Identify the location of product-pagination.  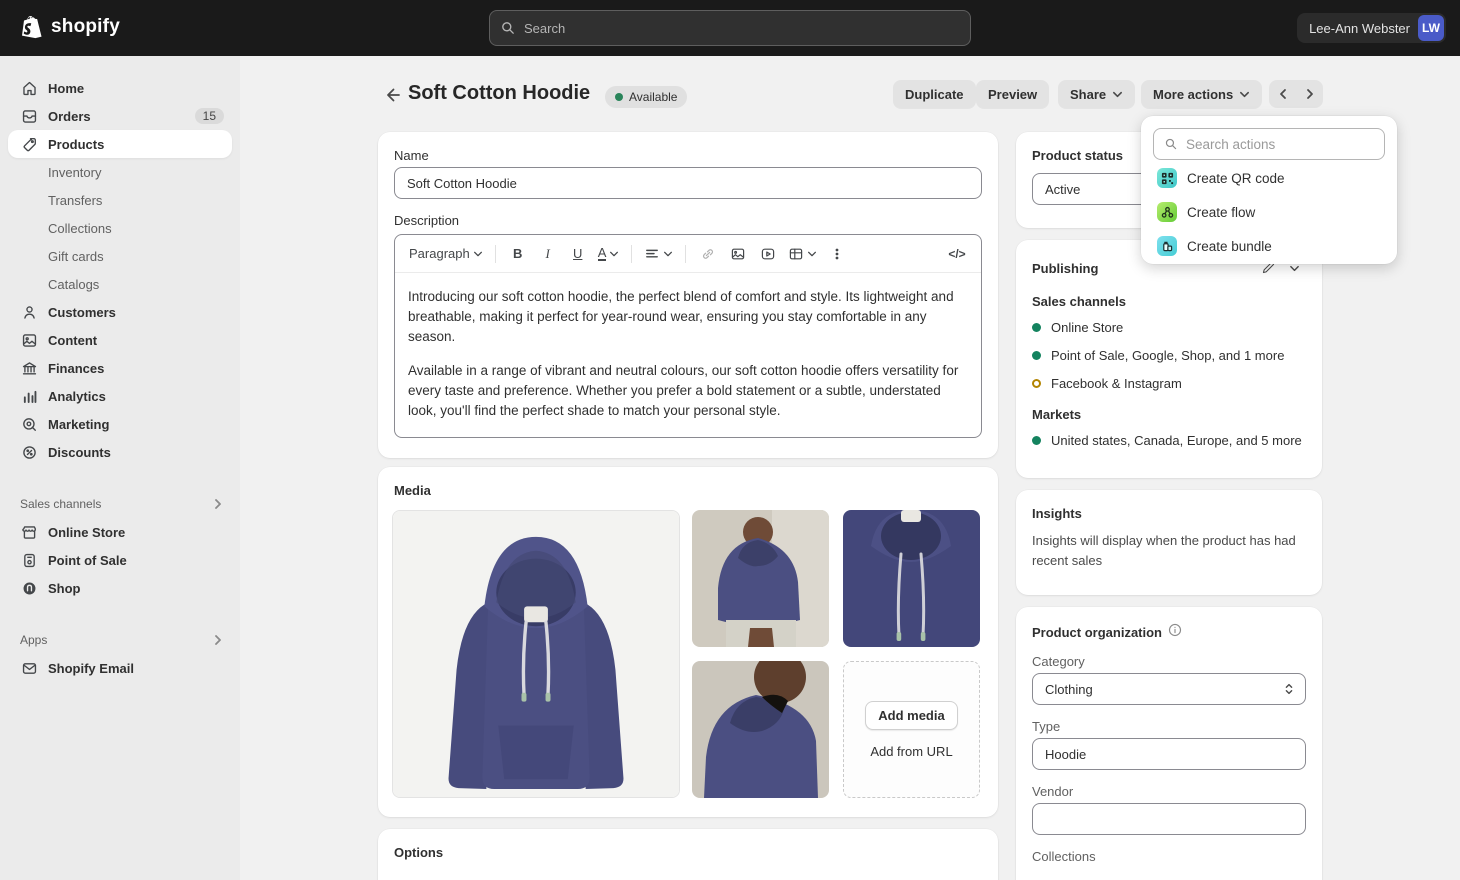
(1296, 94).